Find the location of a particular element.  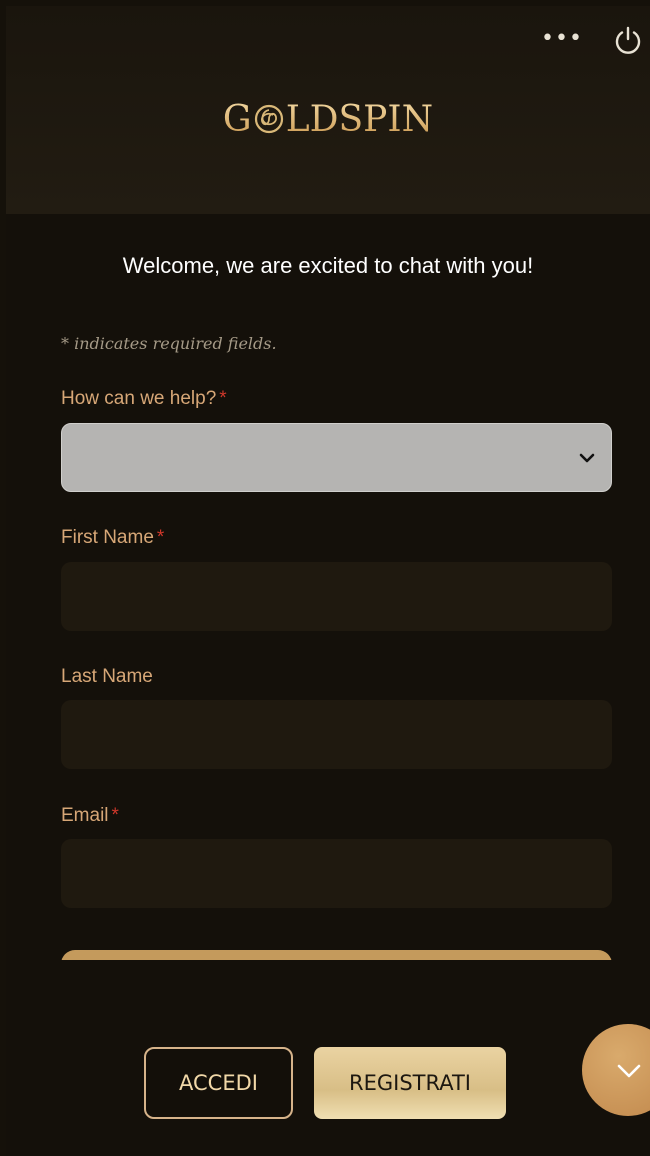

power-icon is located at coordinates (628, 40).